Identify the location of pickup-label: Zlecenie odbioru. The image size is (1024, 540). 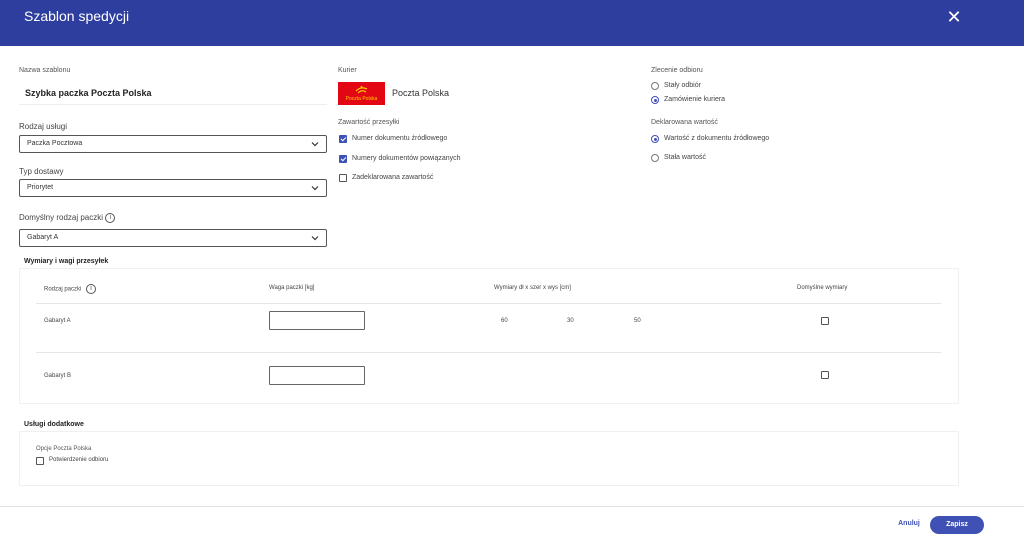
(677, 70).